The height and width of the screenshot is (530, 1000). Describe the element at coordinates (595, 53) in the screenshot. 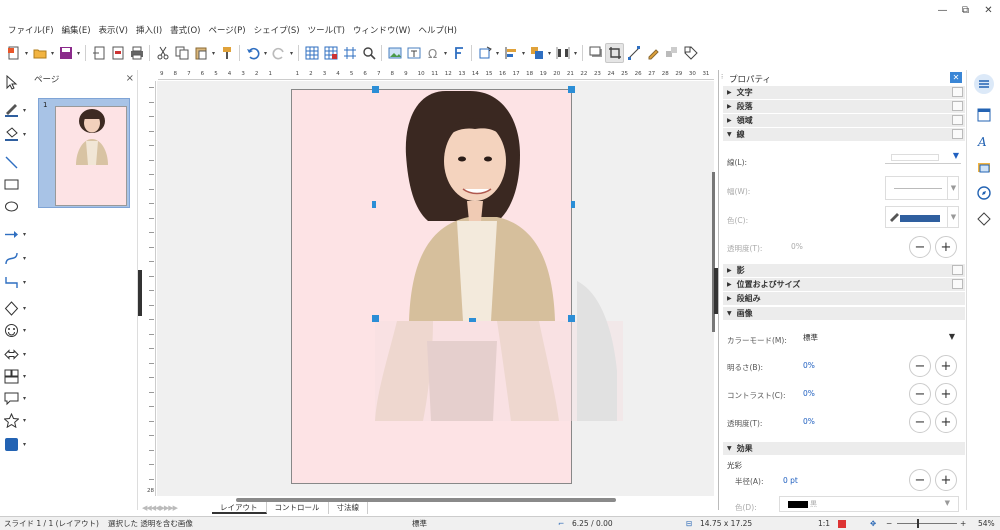

I see `shadow-icon` at that location.